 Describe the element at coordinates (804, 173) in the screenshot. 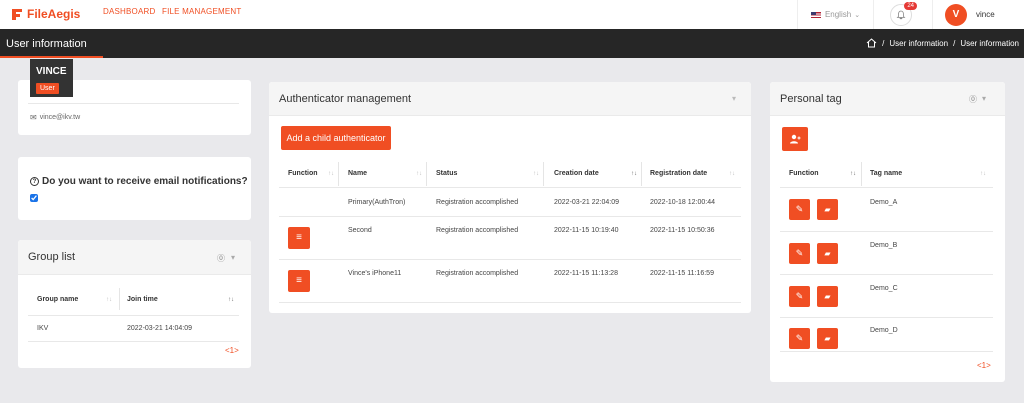

I see `col-tag-function: Function` at that location.